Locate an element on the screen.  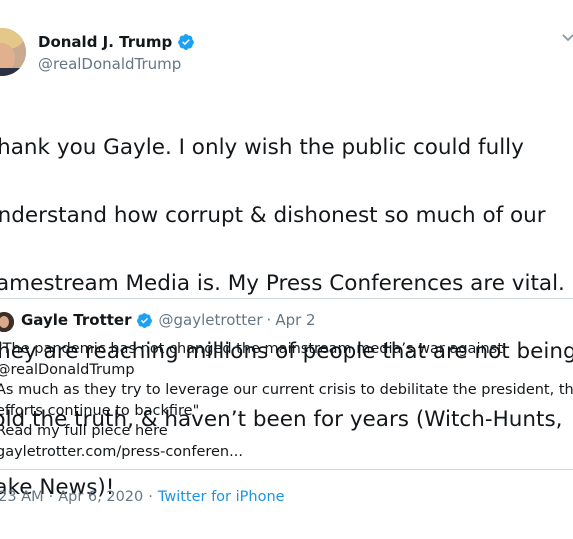
author-handle: @realDonaldTrump is located at coordinates (109, 64).